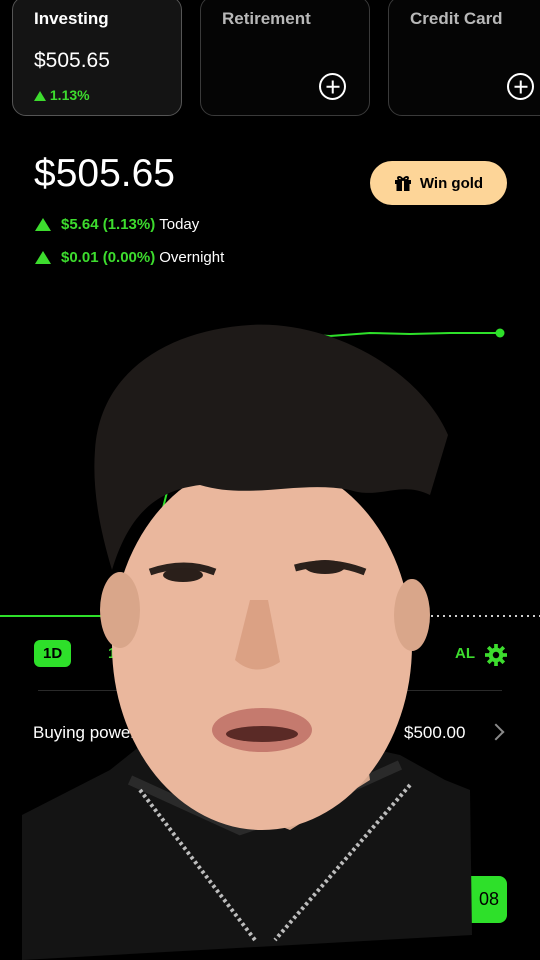  I want to click on overnight-change-value: $0.01 (0.00%), so click(108, 257).